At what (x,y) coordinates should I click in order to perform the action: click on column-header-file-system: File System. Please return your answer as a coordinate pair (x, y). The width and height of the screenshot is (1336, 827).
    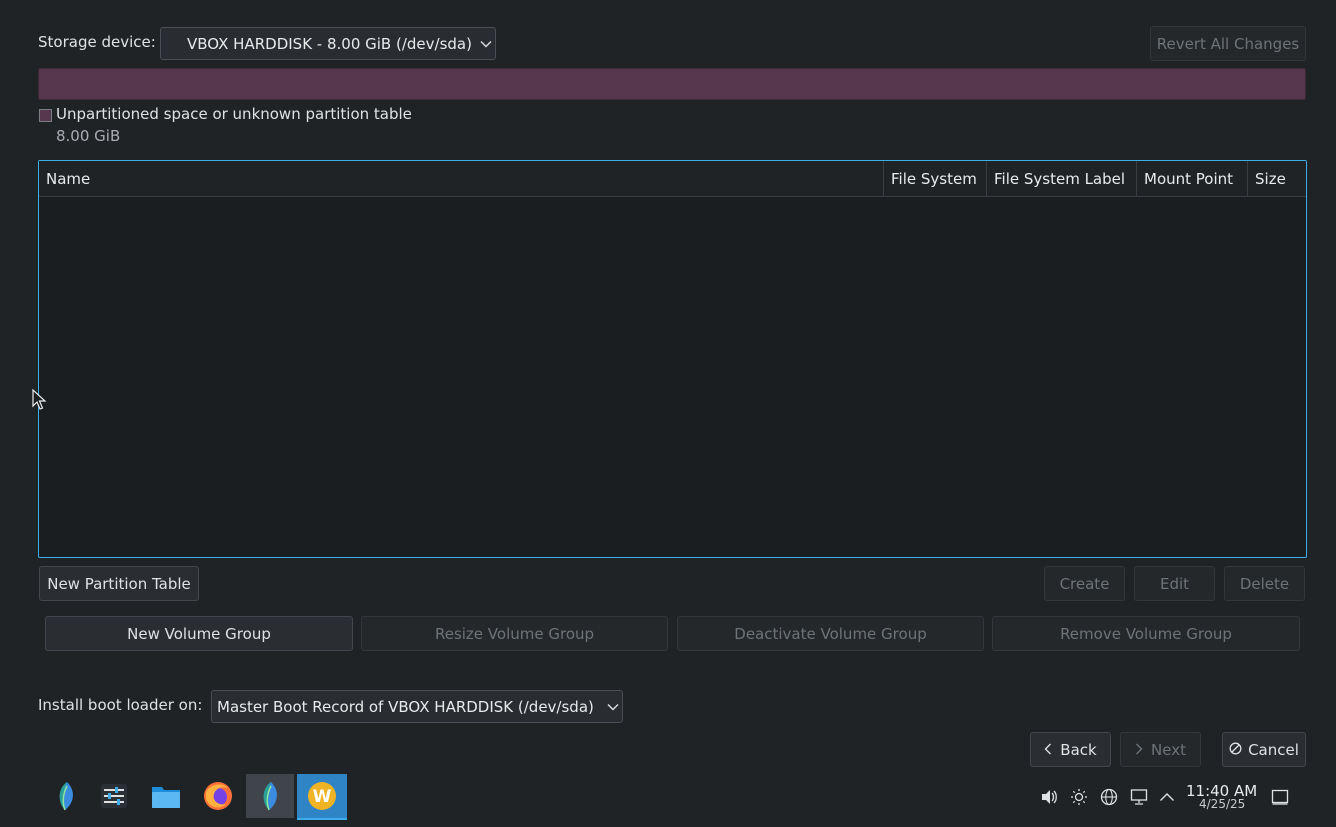
    Looking at the image, I should click on (935, 178).